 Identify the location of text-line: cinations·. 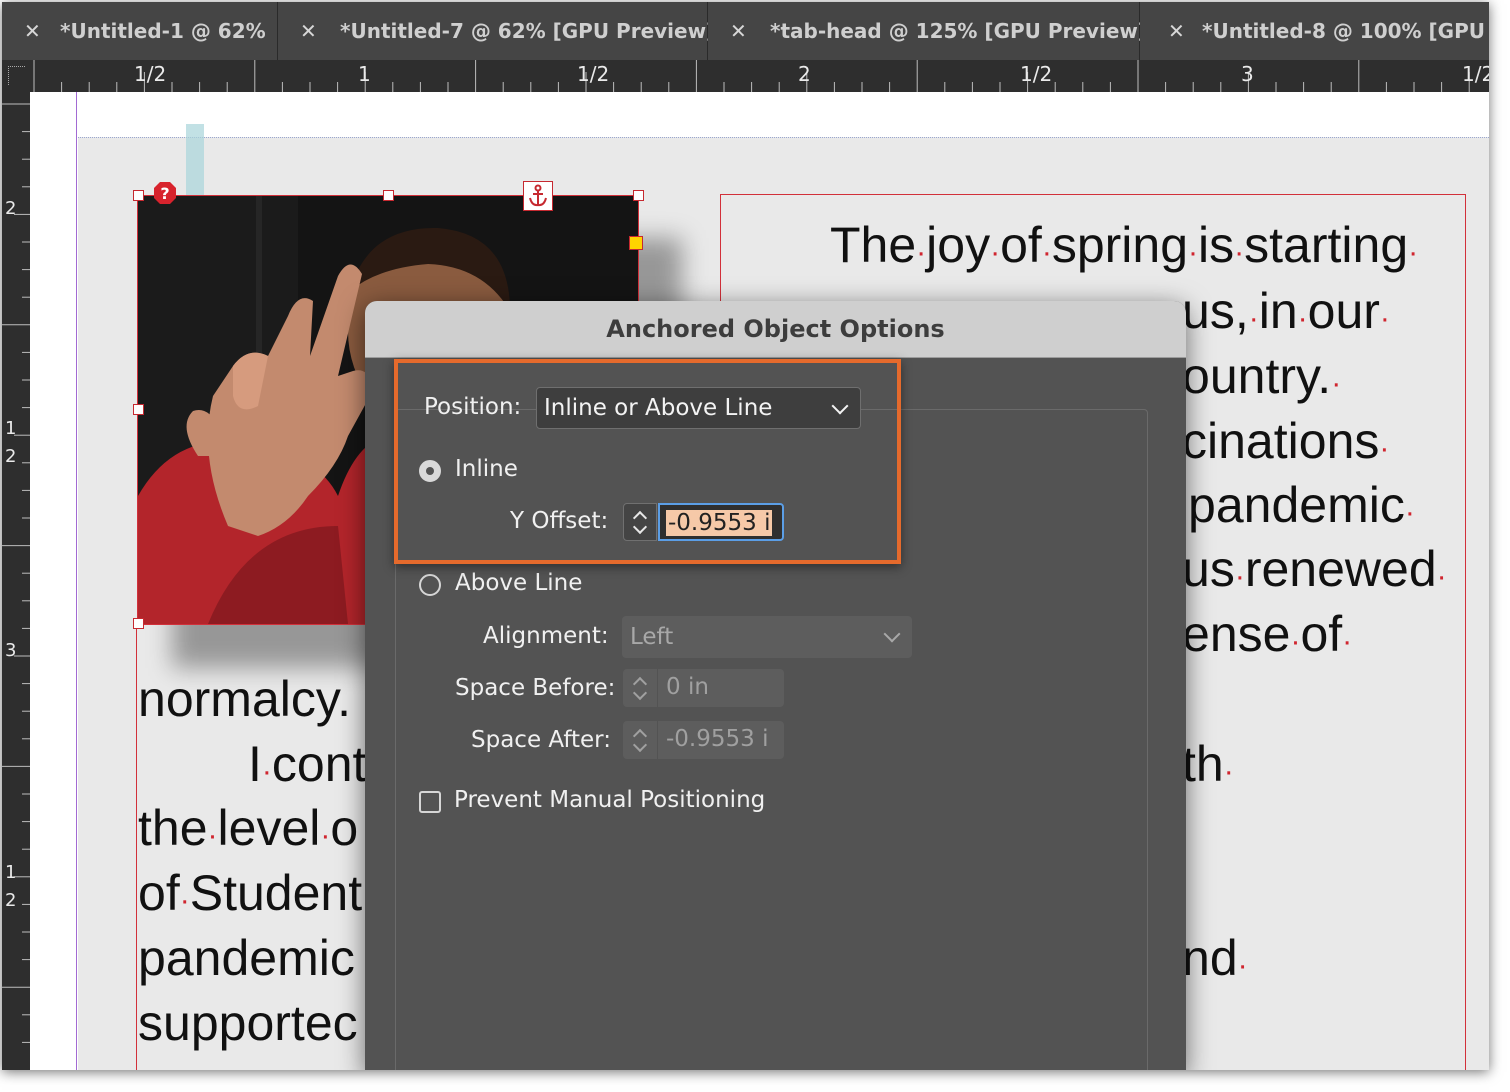
(1286, 441).